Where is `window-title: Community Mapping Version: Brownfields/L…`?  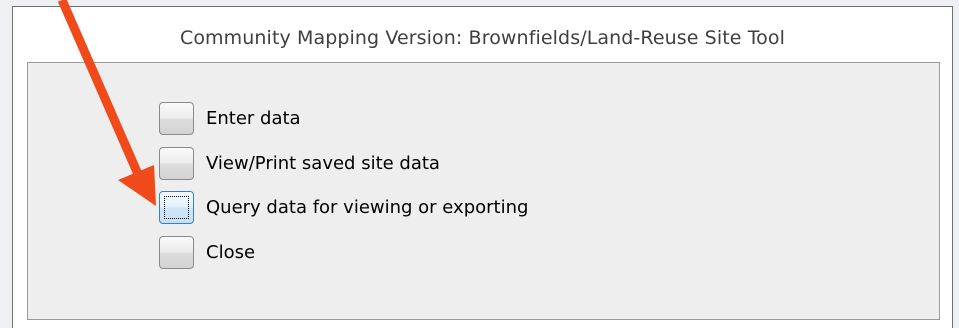
window-title: Community Mapping Version: Brownfields/L… is located at coordinates (482, 38).